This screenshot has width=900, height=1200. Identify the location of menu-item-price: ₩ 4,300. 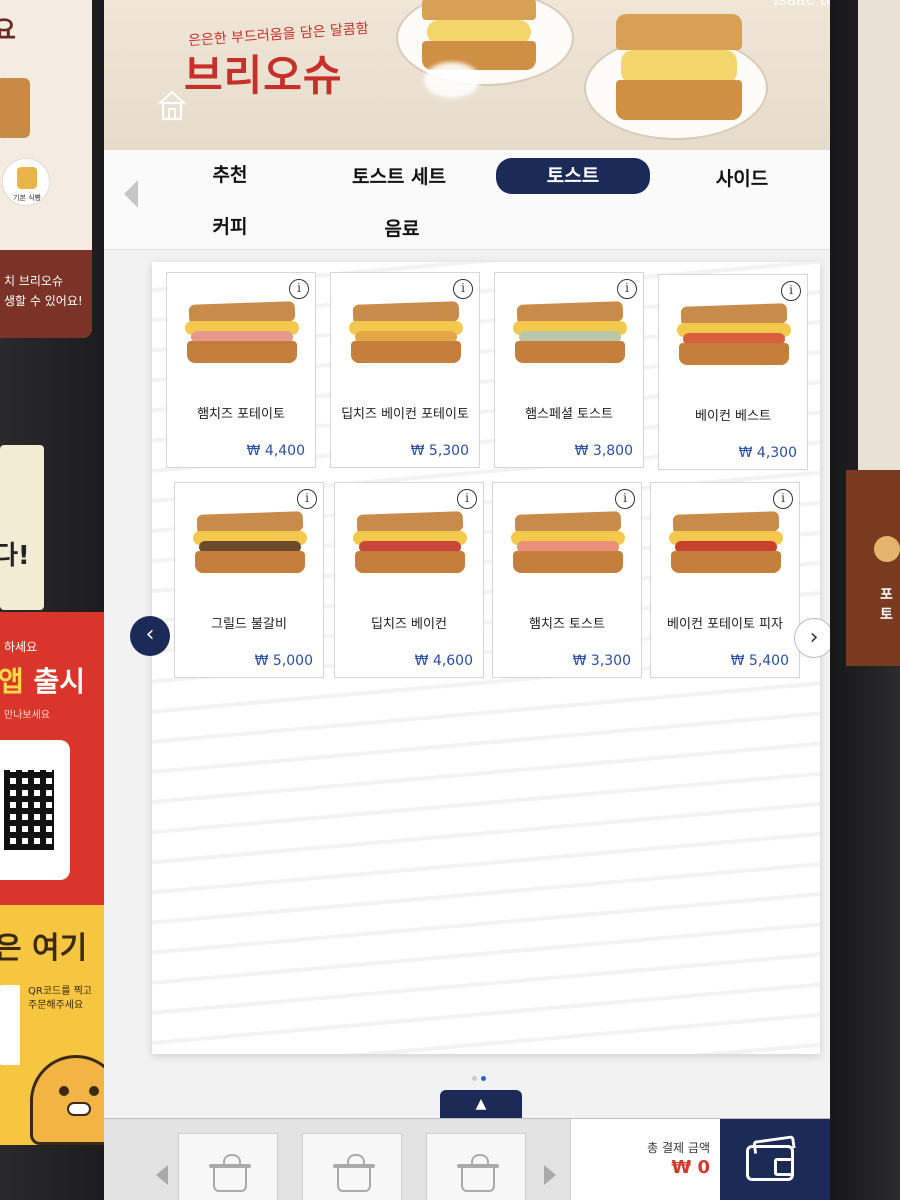
(767, 453).